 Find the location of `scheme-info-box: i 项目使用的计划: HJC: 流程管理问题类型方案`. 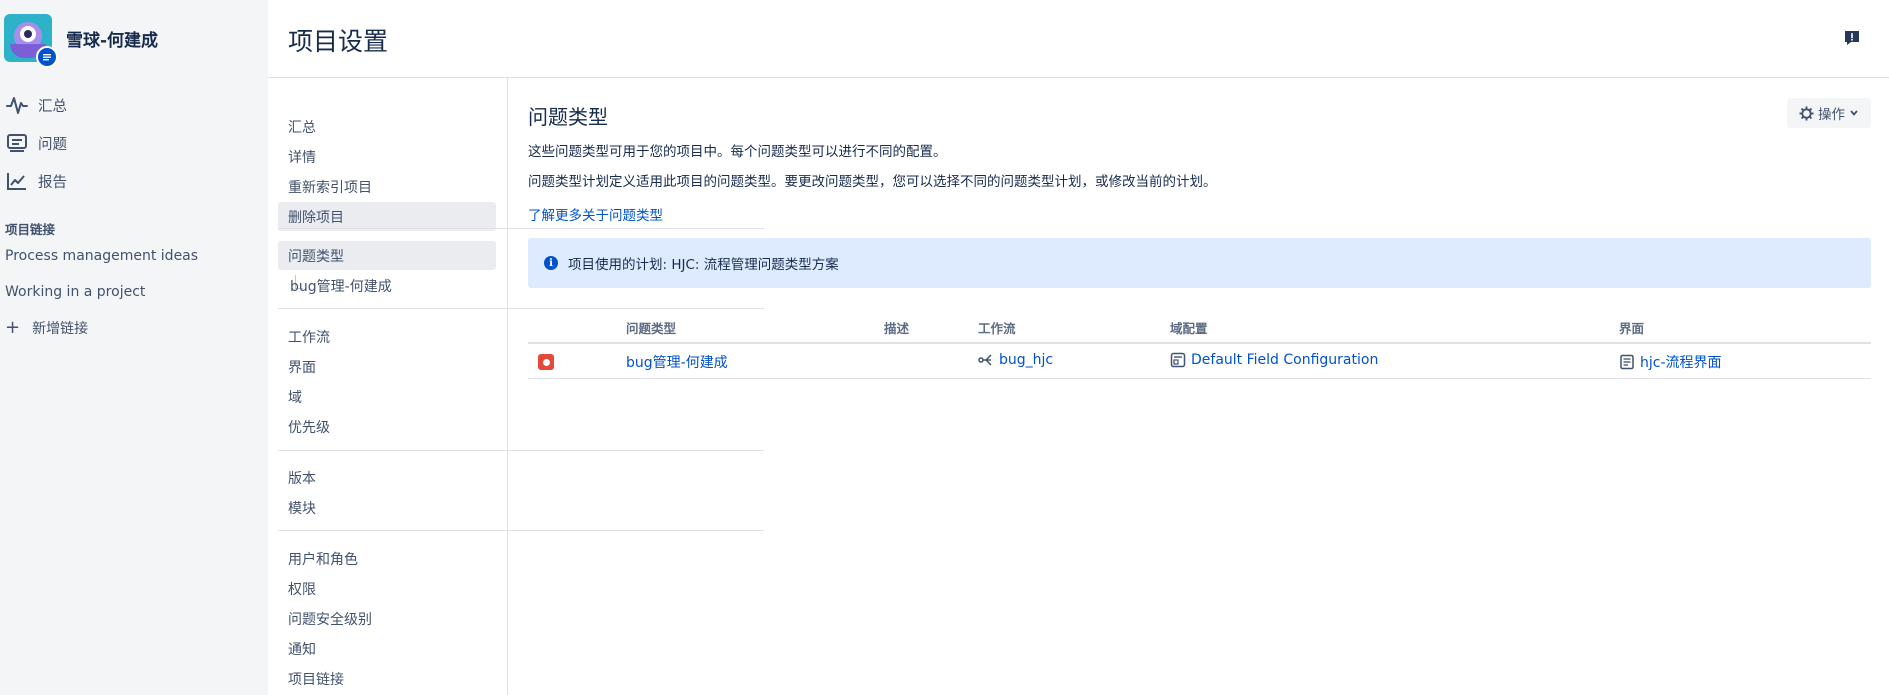

scheme-info-box: i 项目使用的计划: HJC: 流程管理问题类型方案 is located at coordinates (1199, 263).